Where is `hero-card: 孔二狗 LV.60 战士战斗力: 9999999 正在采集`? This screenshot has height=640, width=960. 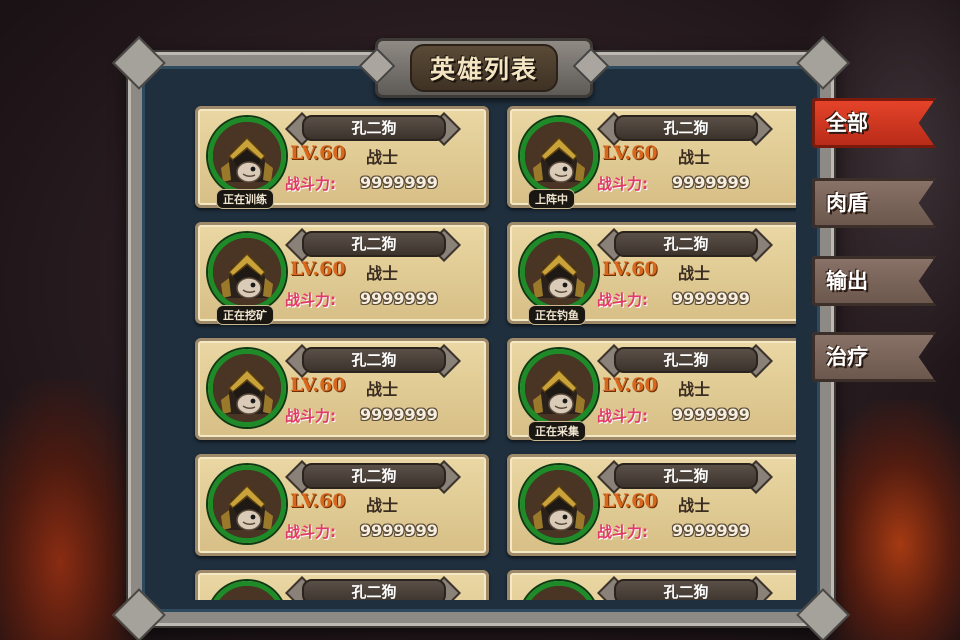
hero-card: 孔二狗 LV.60 战士战斗力: 9999999 正在采集 is located at coordinates (651, 389).